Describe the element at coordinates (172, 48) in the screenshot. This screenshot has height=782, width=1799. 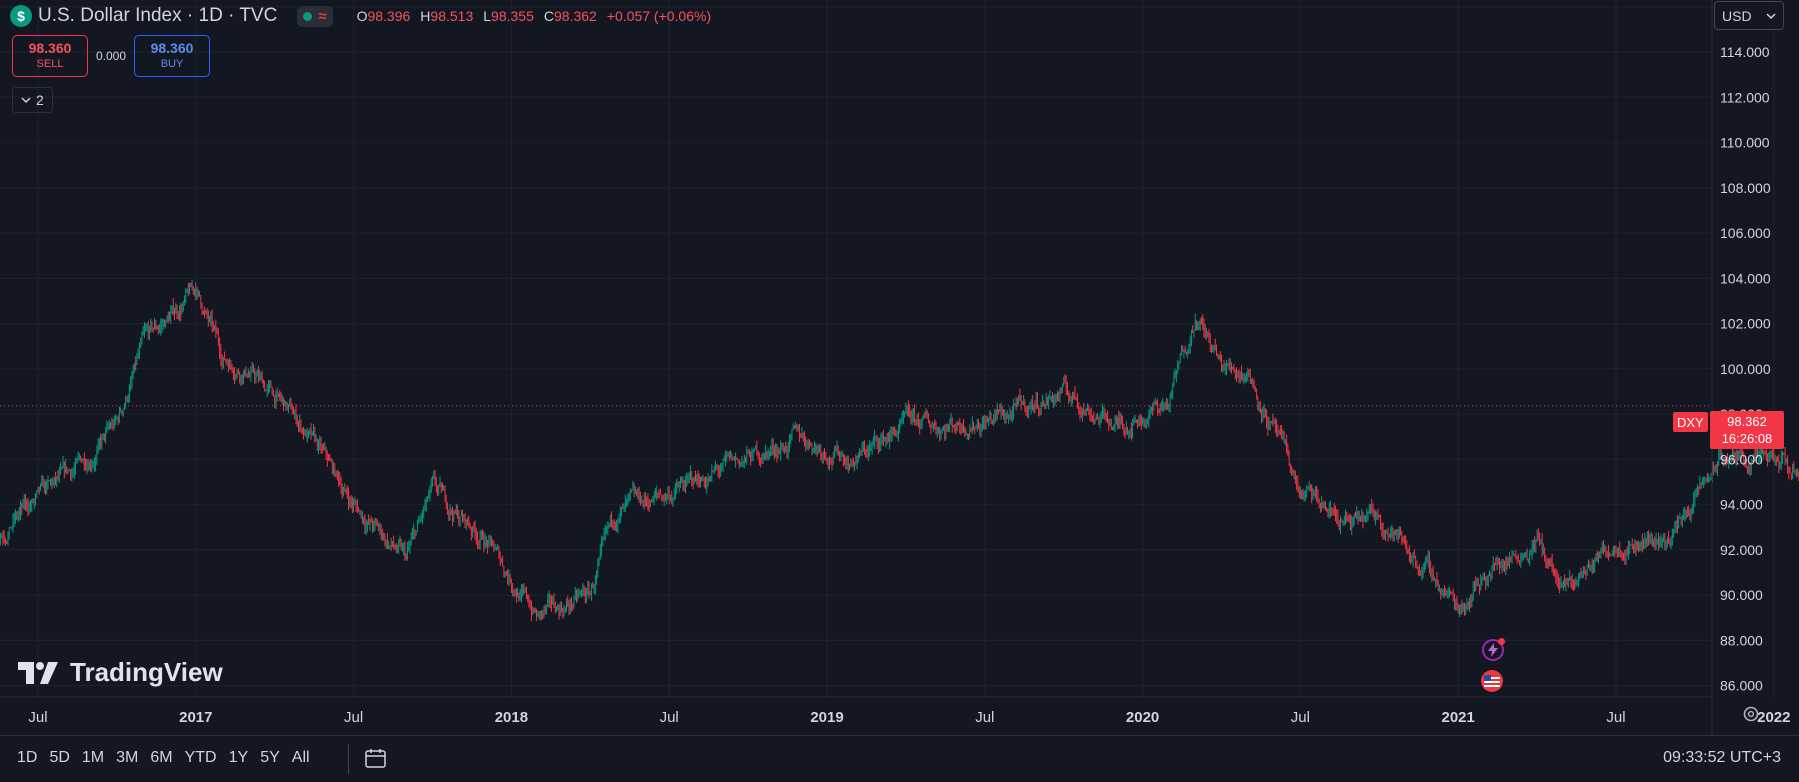
I see `buy-price: 98.360` at that location.